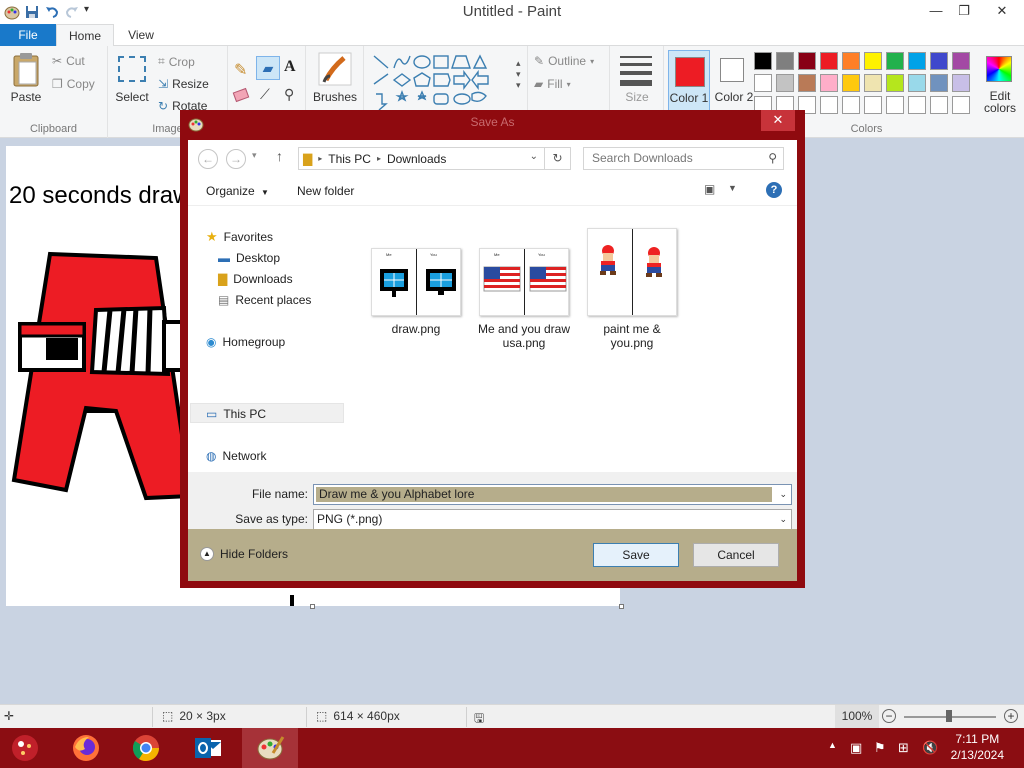  What do you see at coordinates (312, 606) in the screenshot?
I see `resize-handle-bottom` at bounding box center [312, 606].